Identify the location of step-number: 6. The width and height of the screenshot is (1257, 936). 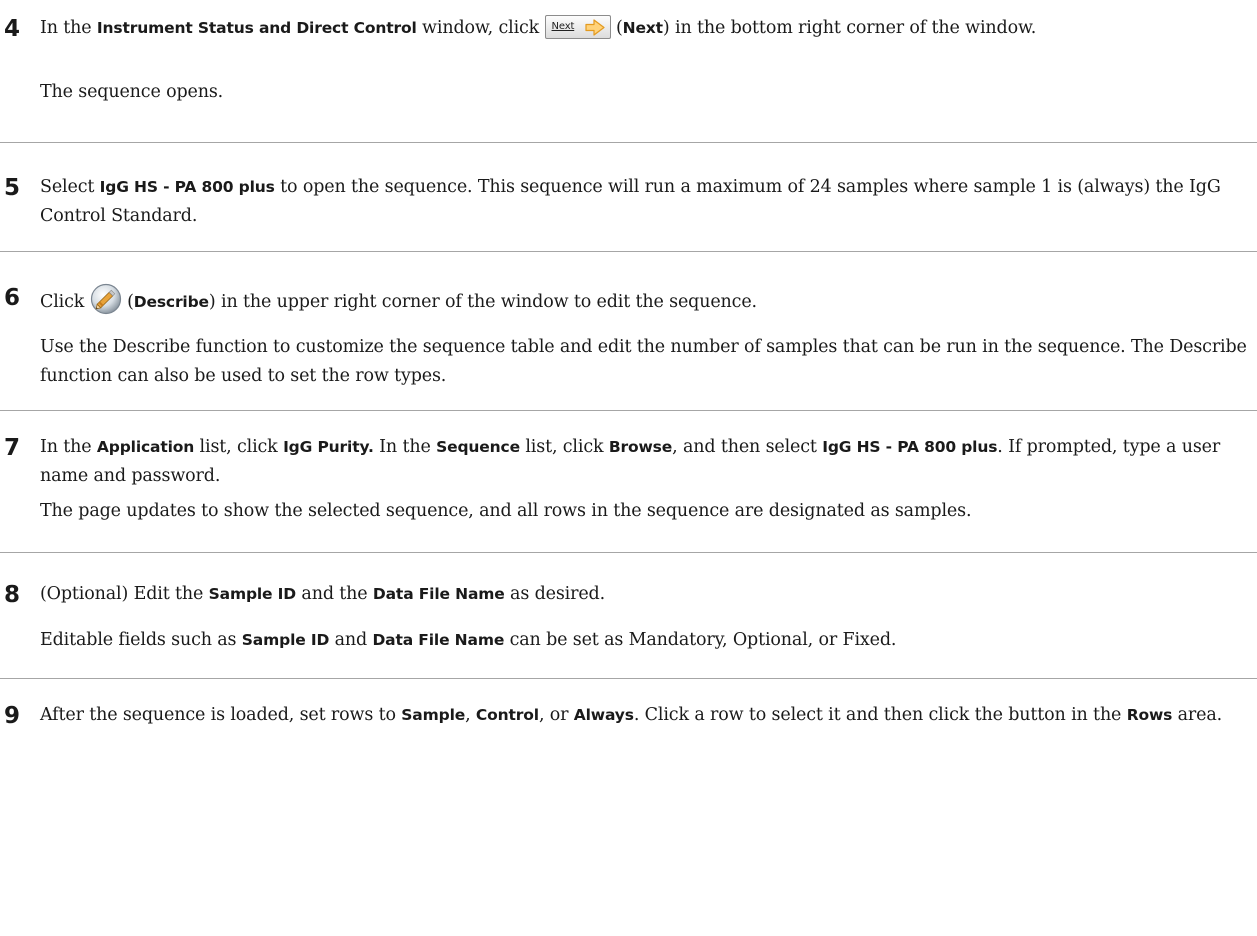
(12, 298).